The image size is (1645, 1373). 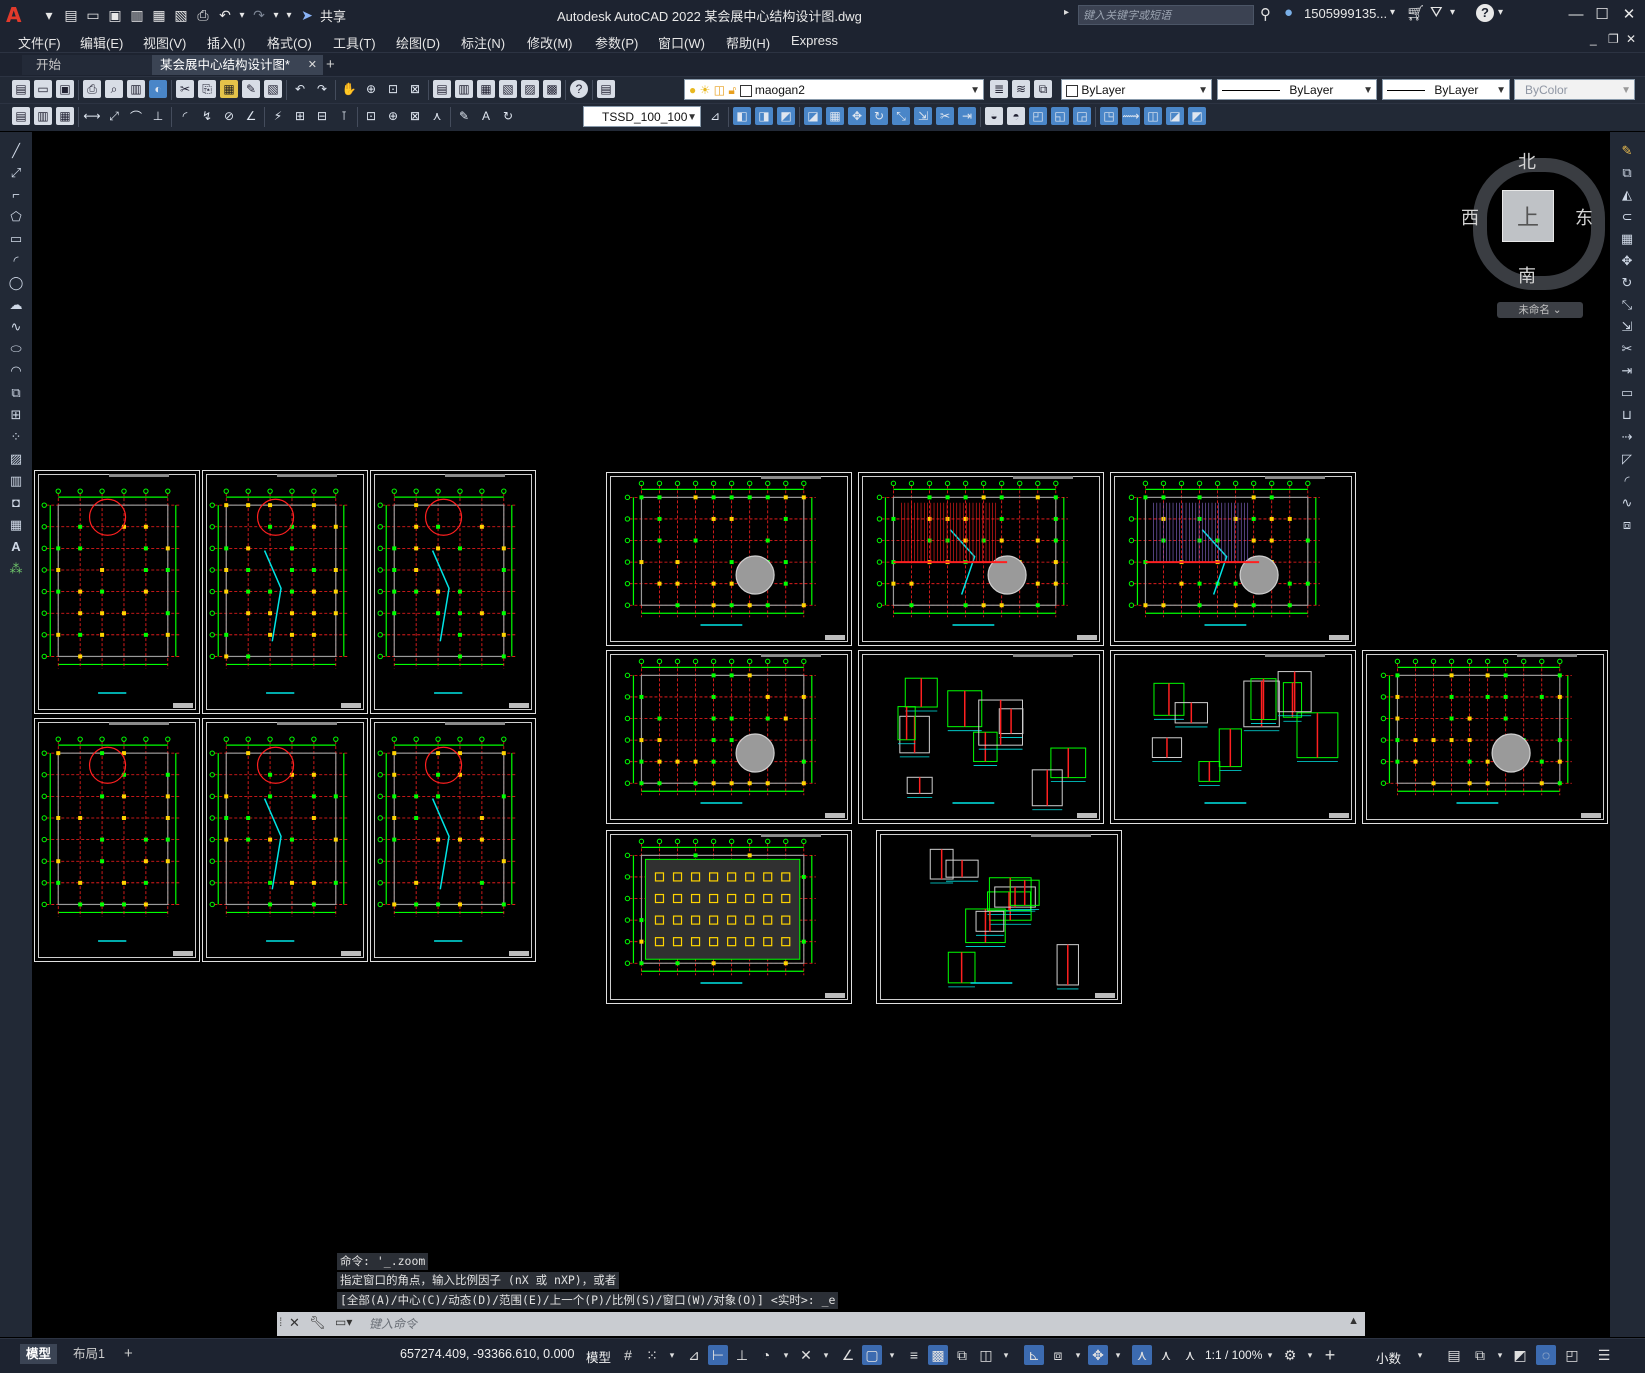 I want to click on dim-radius-icon: ◜, so click(x=185, y=116).